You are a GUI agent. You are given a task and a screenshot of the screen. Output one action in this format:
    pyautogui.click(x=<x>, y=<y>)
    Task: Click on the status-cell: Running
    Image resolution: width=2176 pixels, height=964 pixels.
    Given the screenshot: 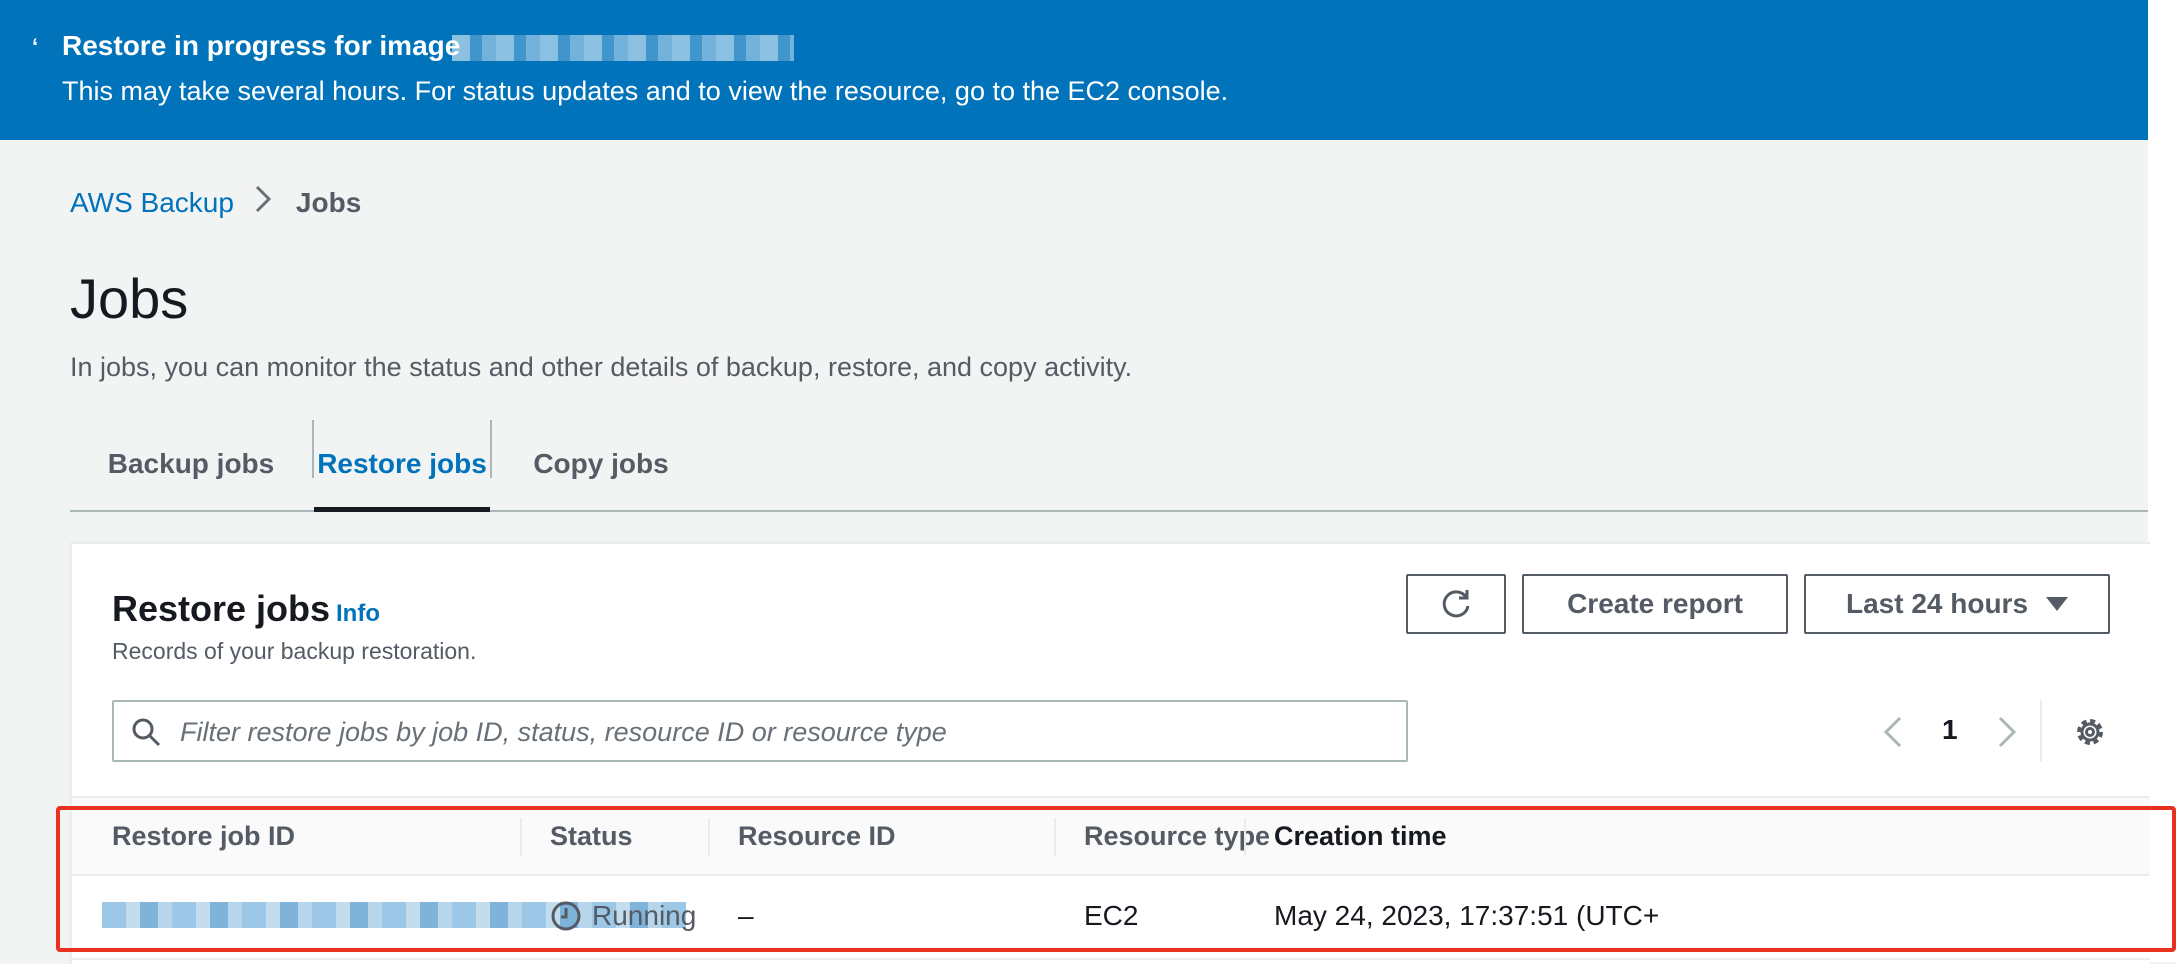 What is the action you would take?
    pyautogui.click(x=623, y=916)
    